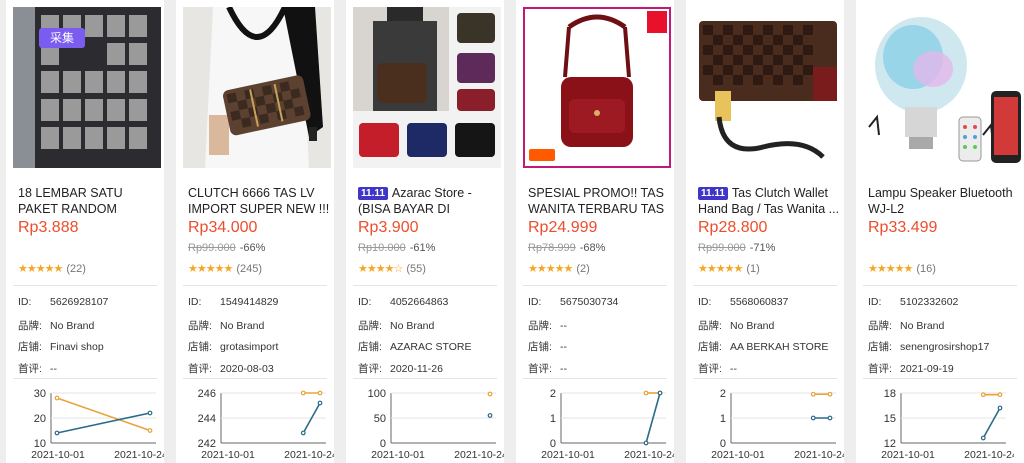  I want to click on price-trend-chart: 2462442422021-10-01 2021-10-24, so click(266, 424).